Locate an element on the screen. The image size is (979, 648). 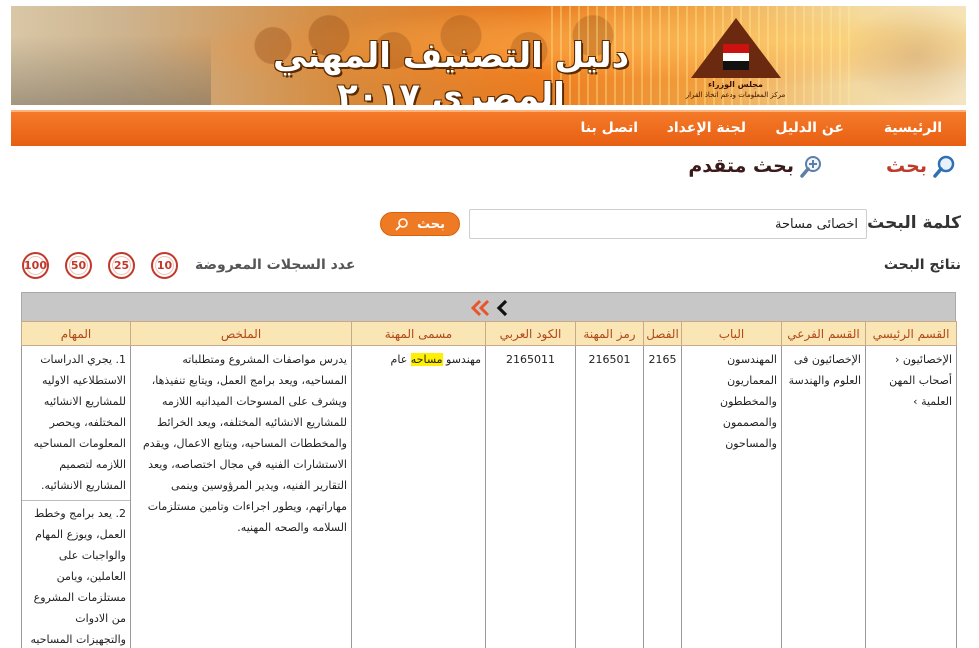
nav-contact: اتصل بنا is located at coordinates (609, 128).